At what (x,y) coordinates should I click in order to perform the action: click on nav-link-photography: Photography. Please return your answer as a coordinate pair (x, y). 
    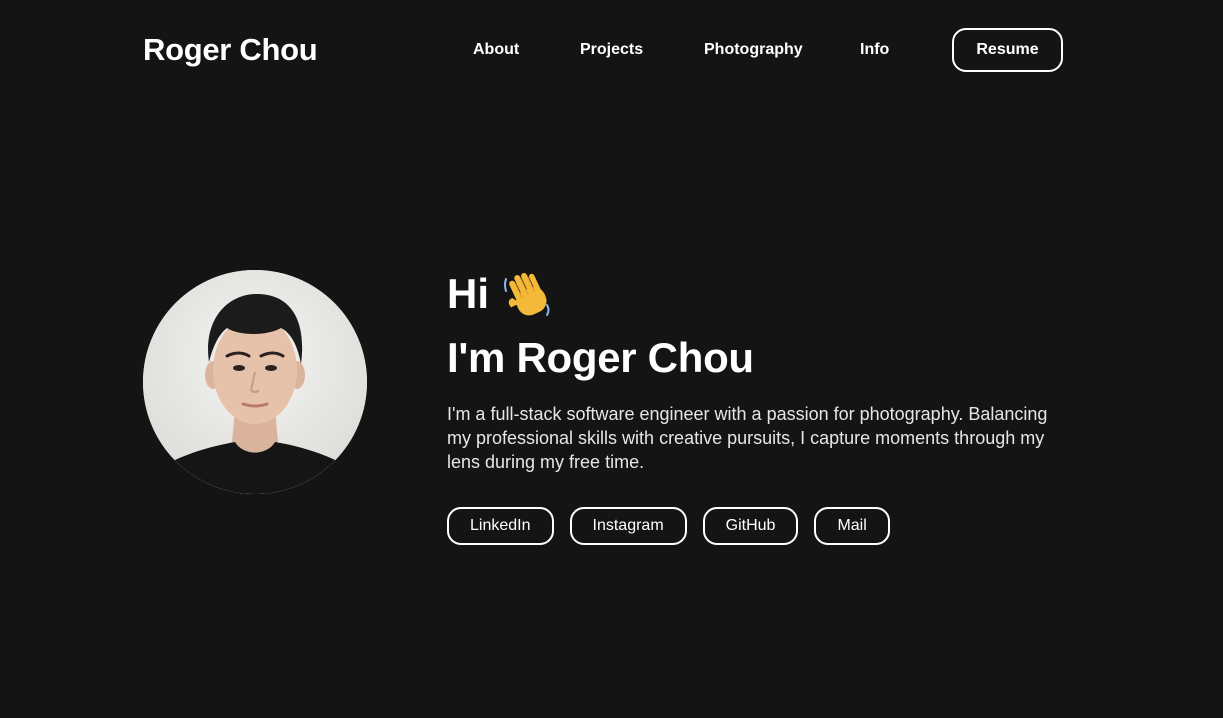
    Looking at the image, I should click on (753, 50).